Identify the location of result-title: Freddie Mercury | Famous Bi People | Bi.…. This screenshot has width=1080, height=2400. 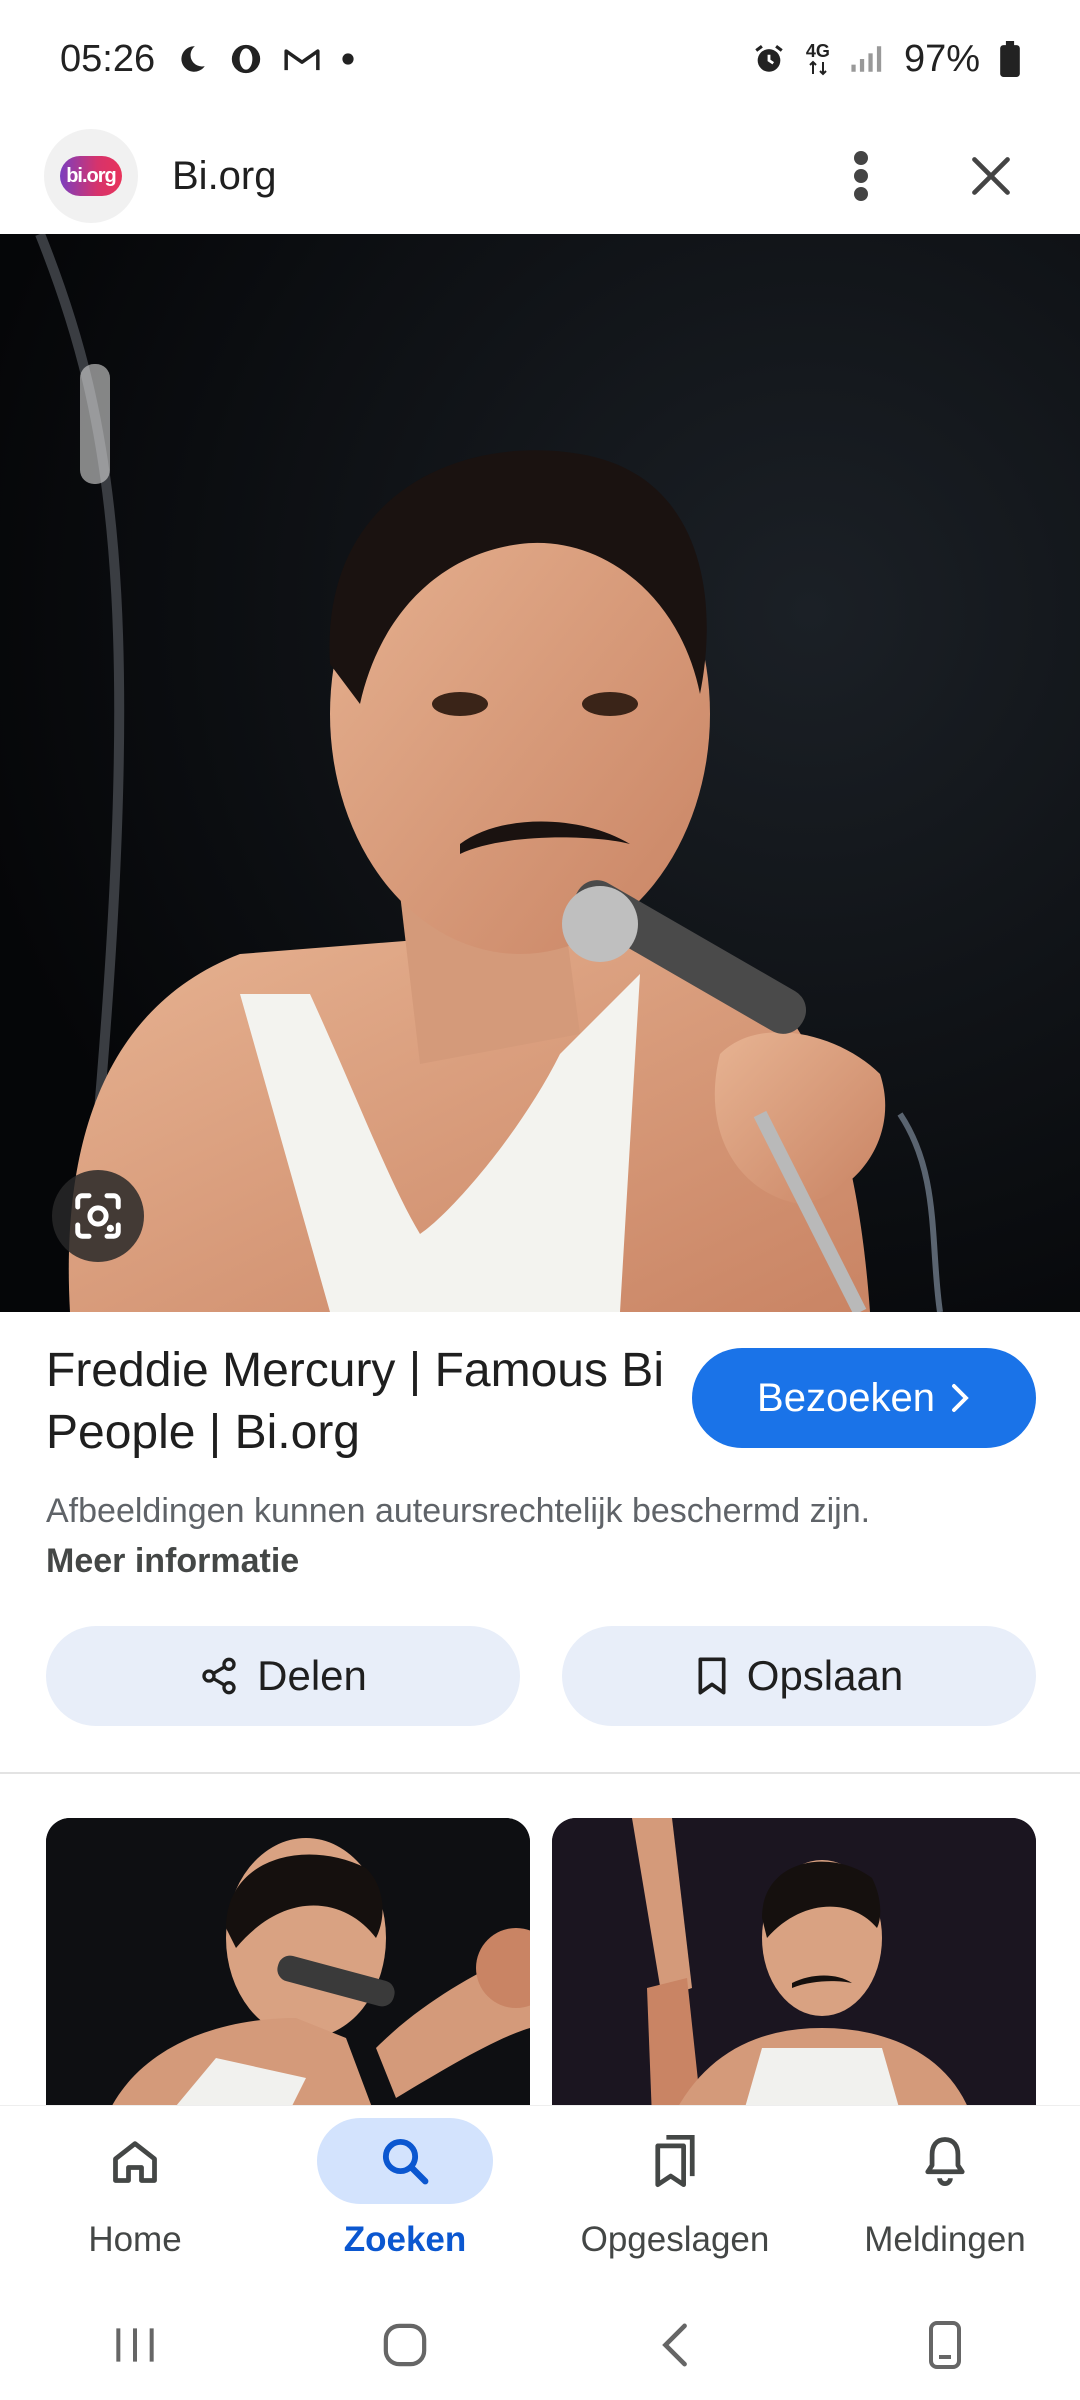
(356, 1402).